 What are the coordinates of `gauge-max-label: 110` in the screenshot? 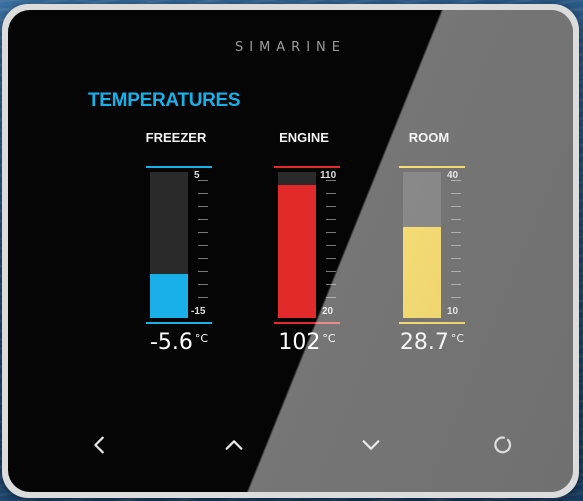 It's located at (328, 175).